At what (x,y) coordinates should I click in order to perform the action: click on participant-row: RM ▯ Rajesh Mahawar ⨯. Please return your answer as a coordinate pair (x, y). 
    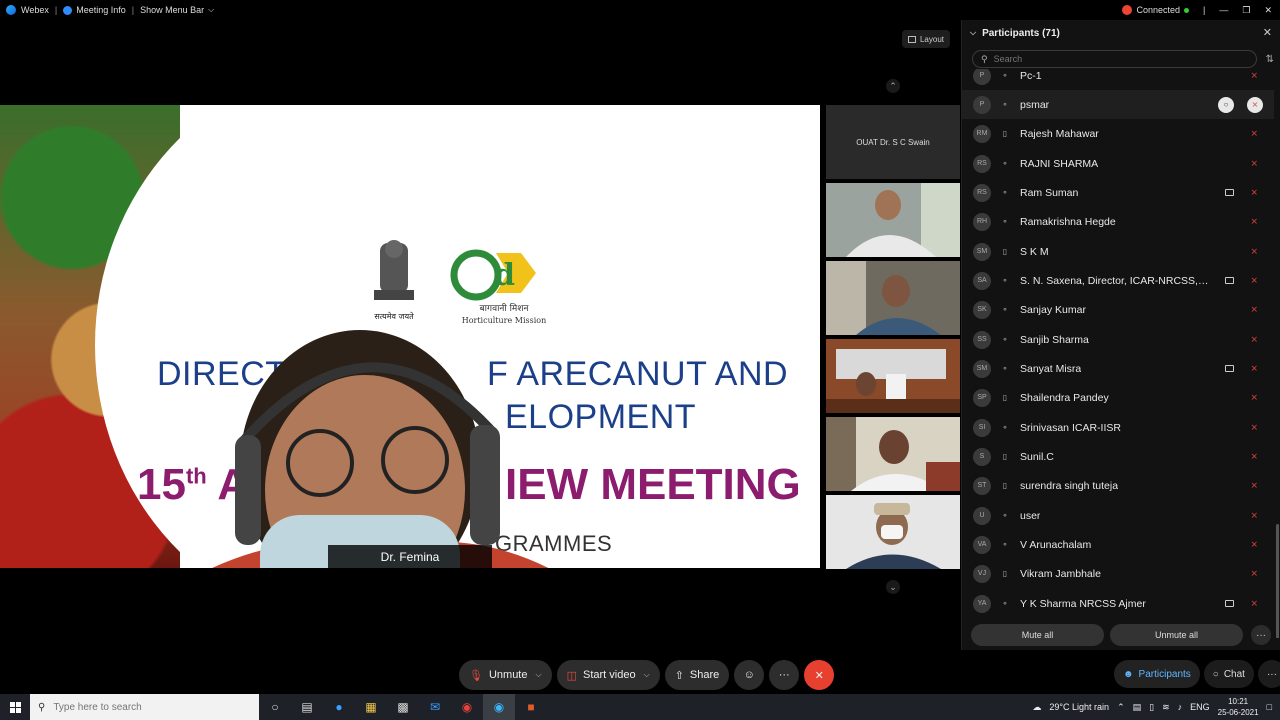
    Looking at the image, I should click on (1118, 133).